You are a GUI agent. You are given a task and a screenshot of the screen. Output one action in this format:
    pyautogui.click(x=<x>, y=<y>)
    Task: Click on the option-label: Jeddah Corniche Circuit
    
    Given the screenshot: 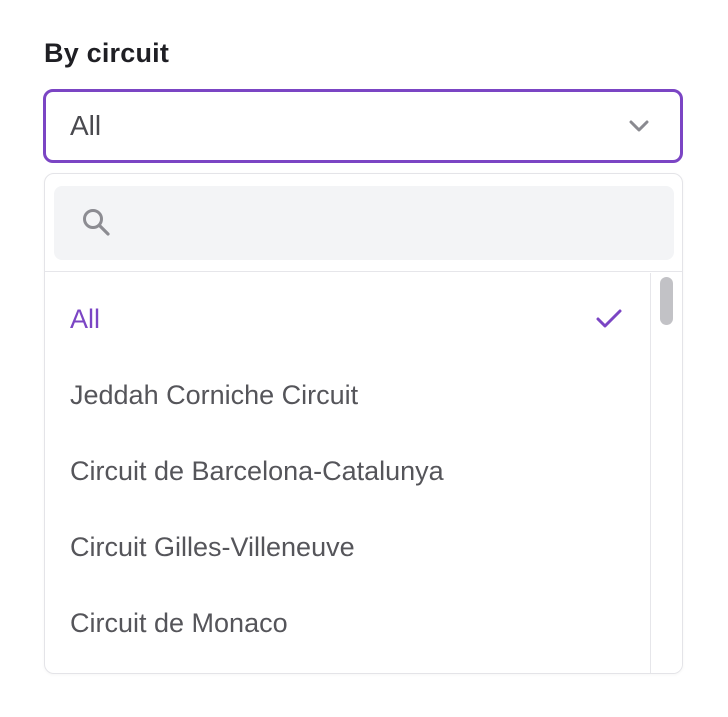 What is the action you would take?
    pyautogui.click(x=214, y=394)
    